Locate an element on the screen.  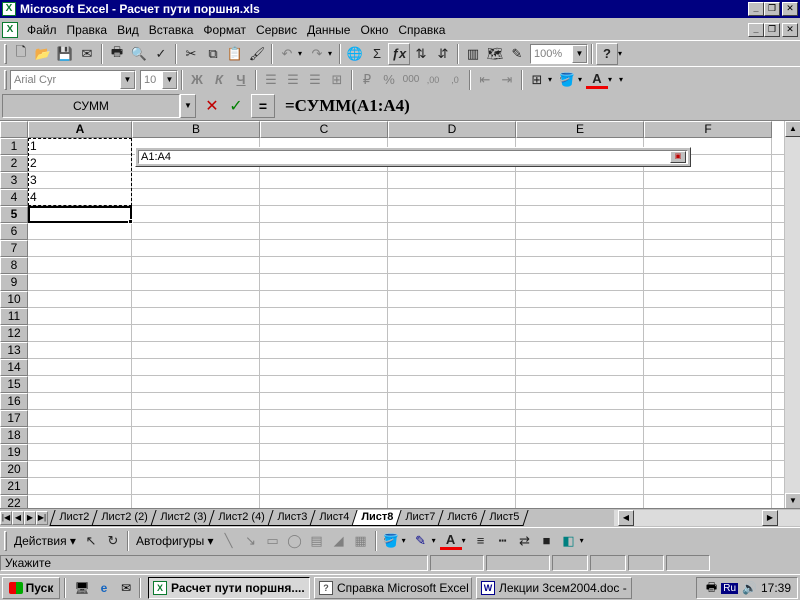
edit-formula-button: = is located at coordinates (263, 106).